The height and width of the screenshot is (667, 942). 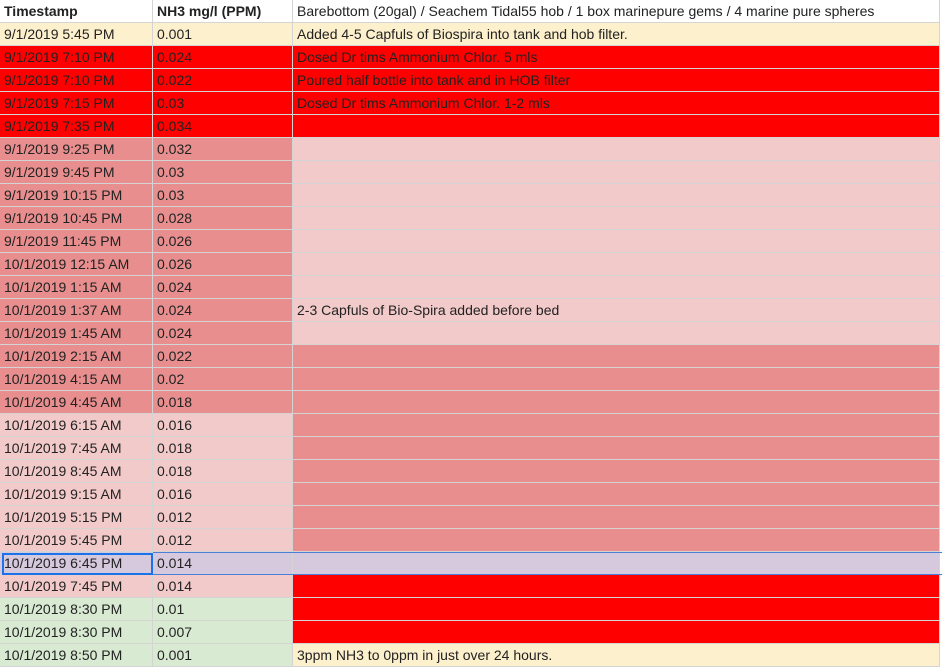 What do you see at coordinates (76, 448) in the screenshot?
I see `timestamp-cell: 10/1/2019 7:45 AM` at bounding box center [76, 448].